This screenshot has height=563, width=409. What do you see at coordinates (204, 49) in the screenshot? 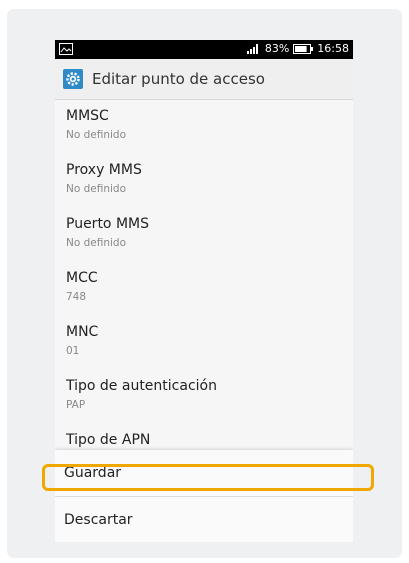
I see `status-bar: 83% 16:58` at bounding box center [204, 49].